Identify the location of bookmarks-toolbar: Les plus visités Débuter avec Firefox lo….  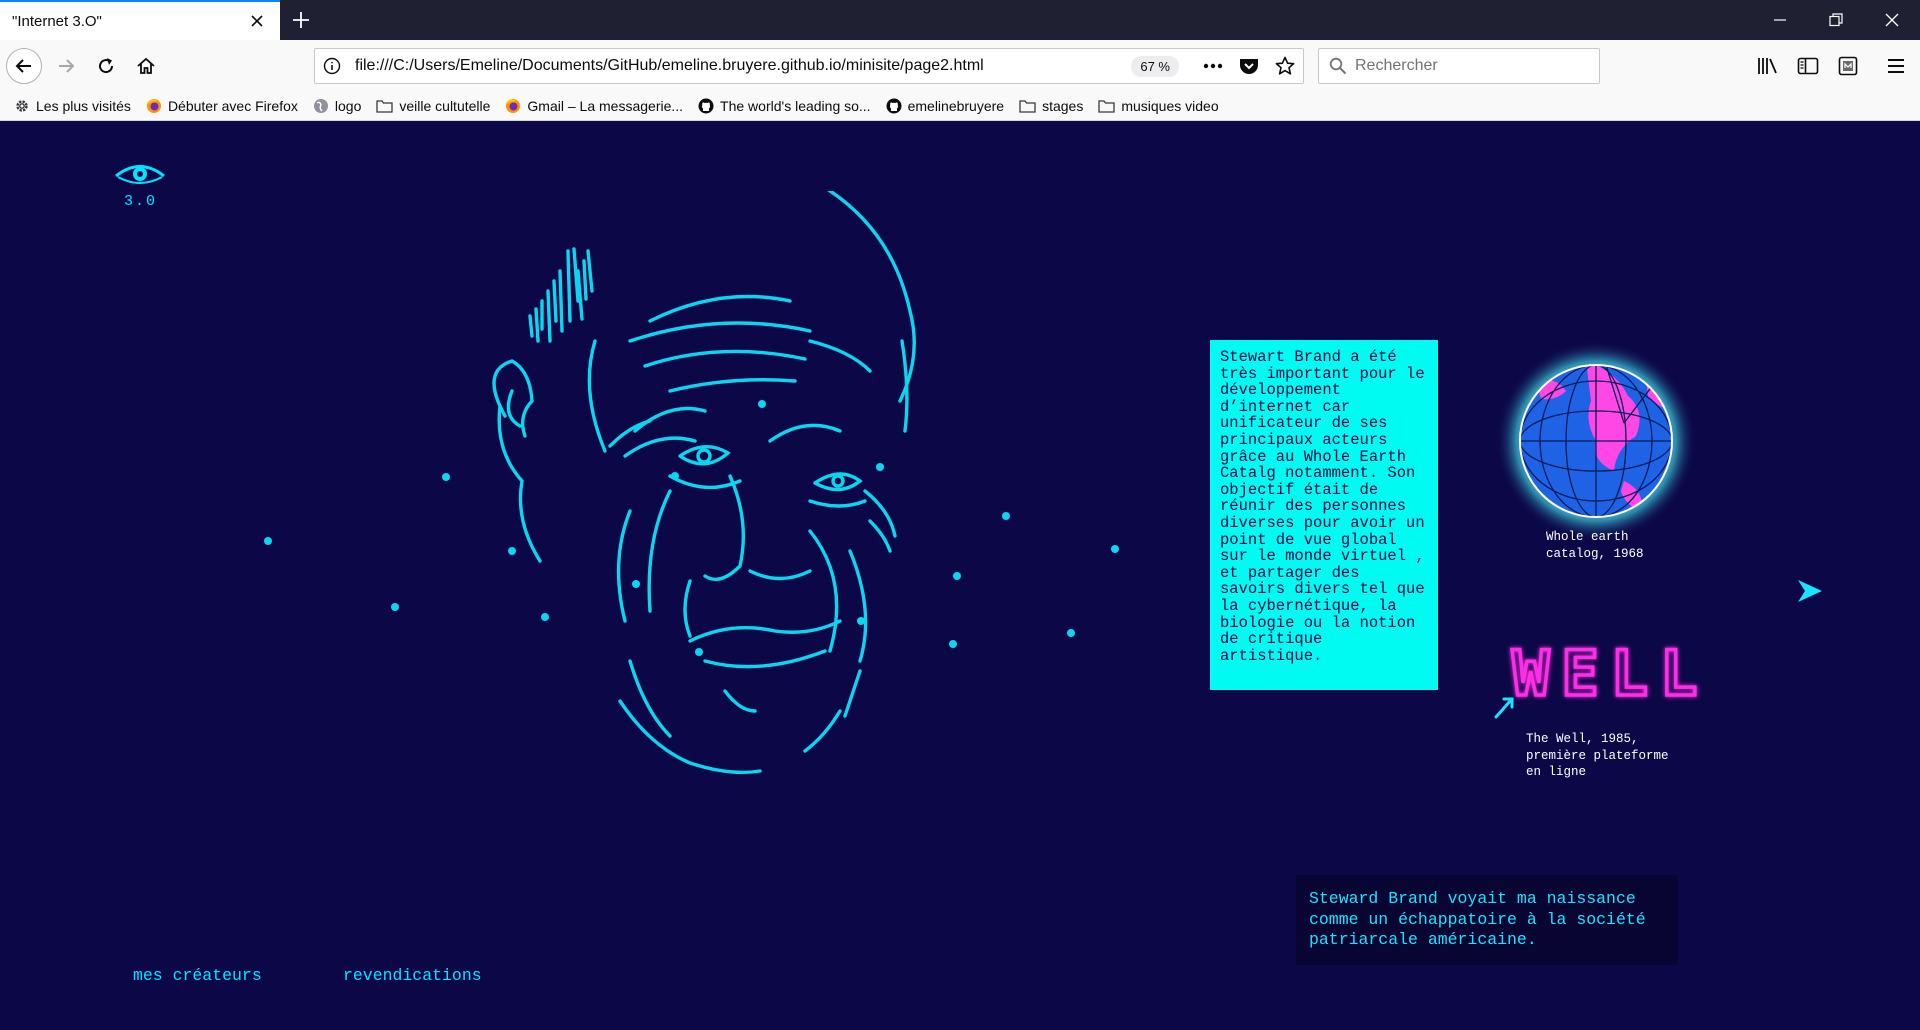
(960, 106).